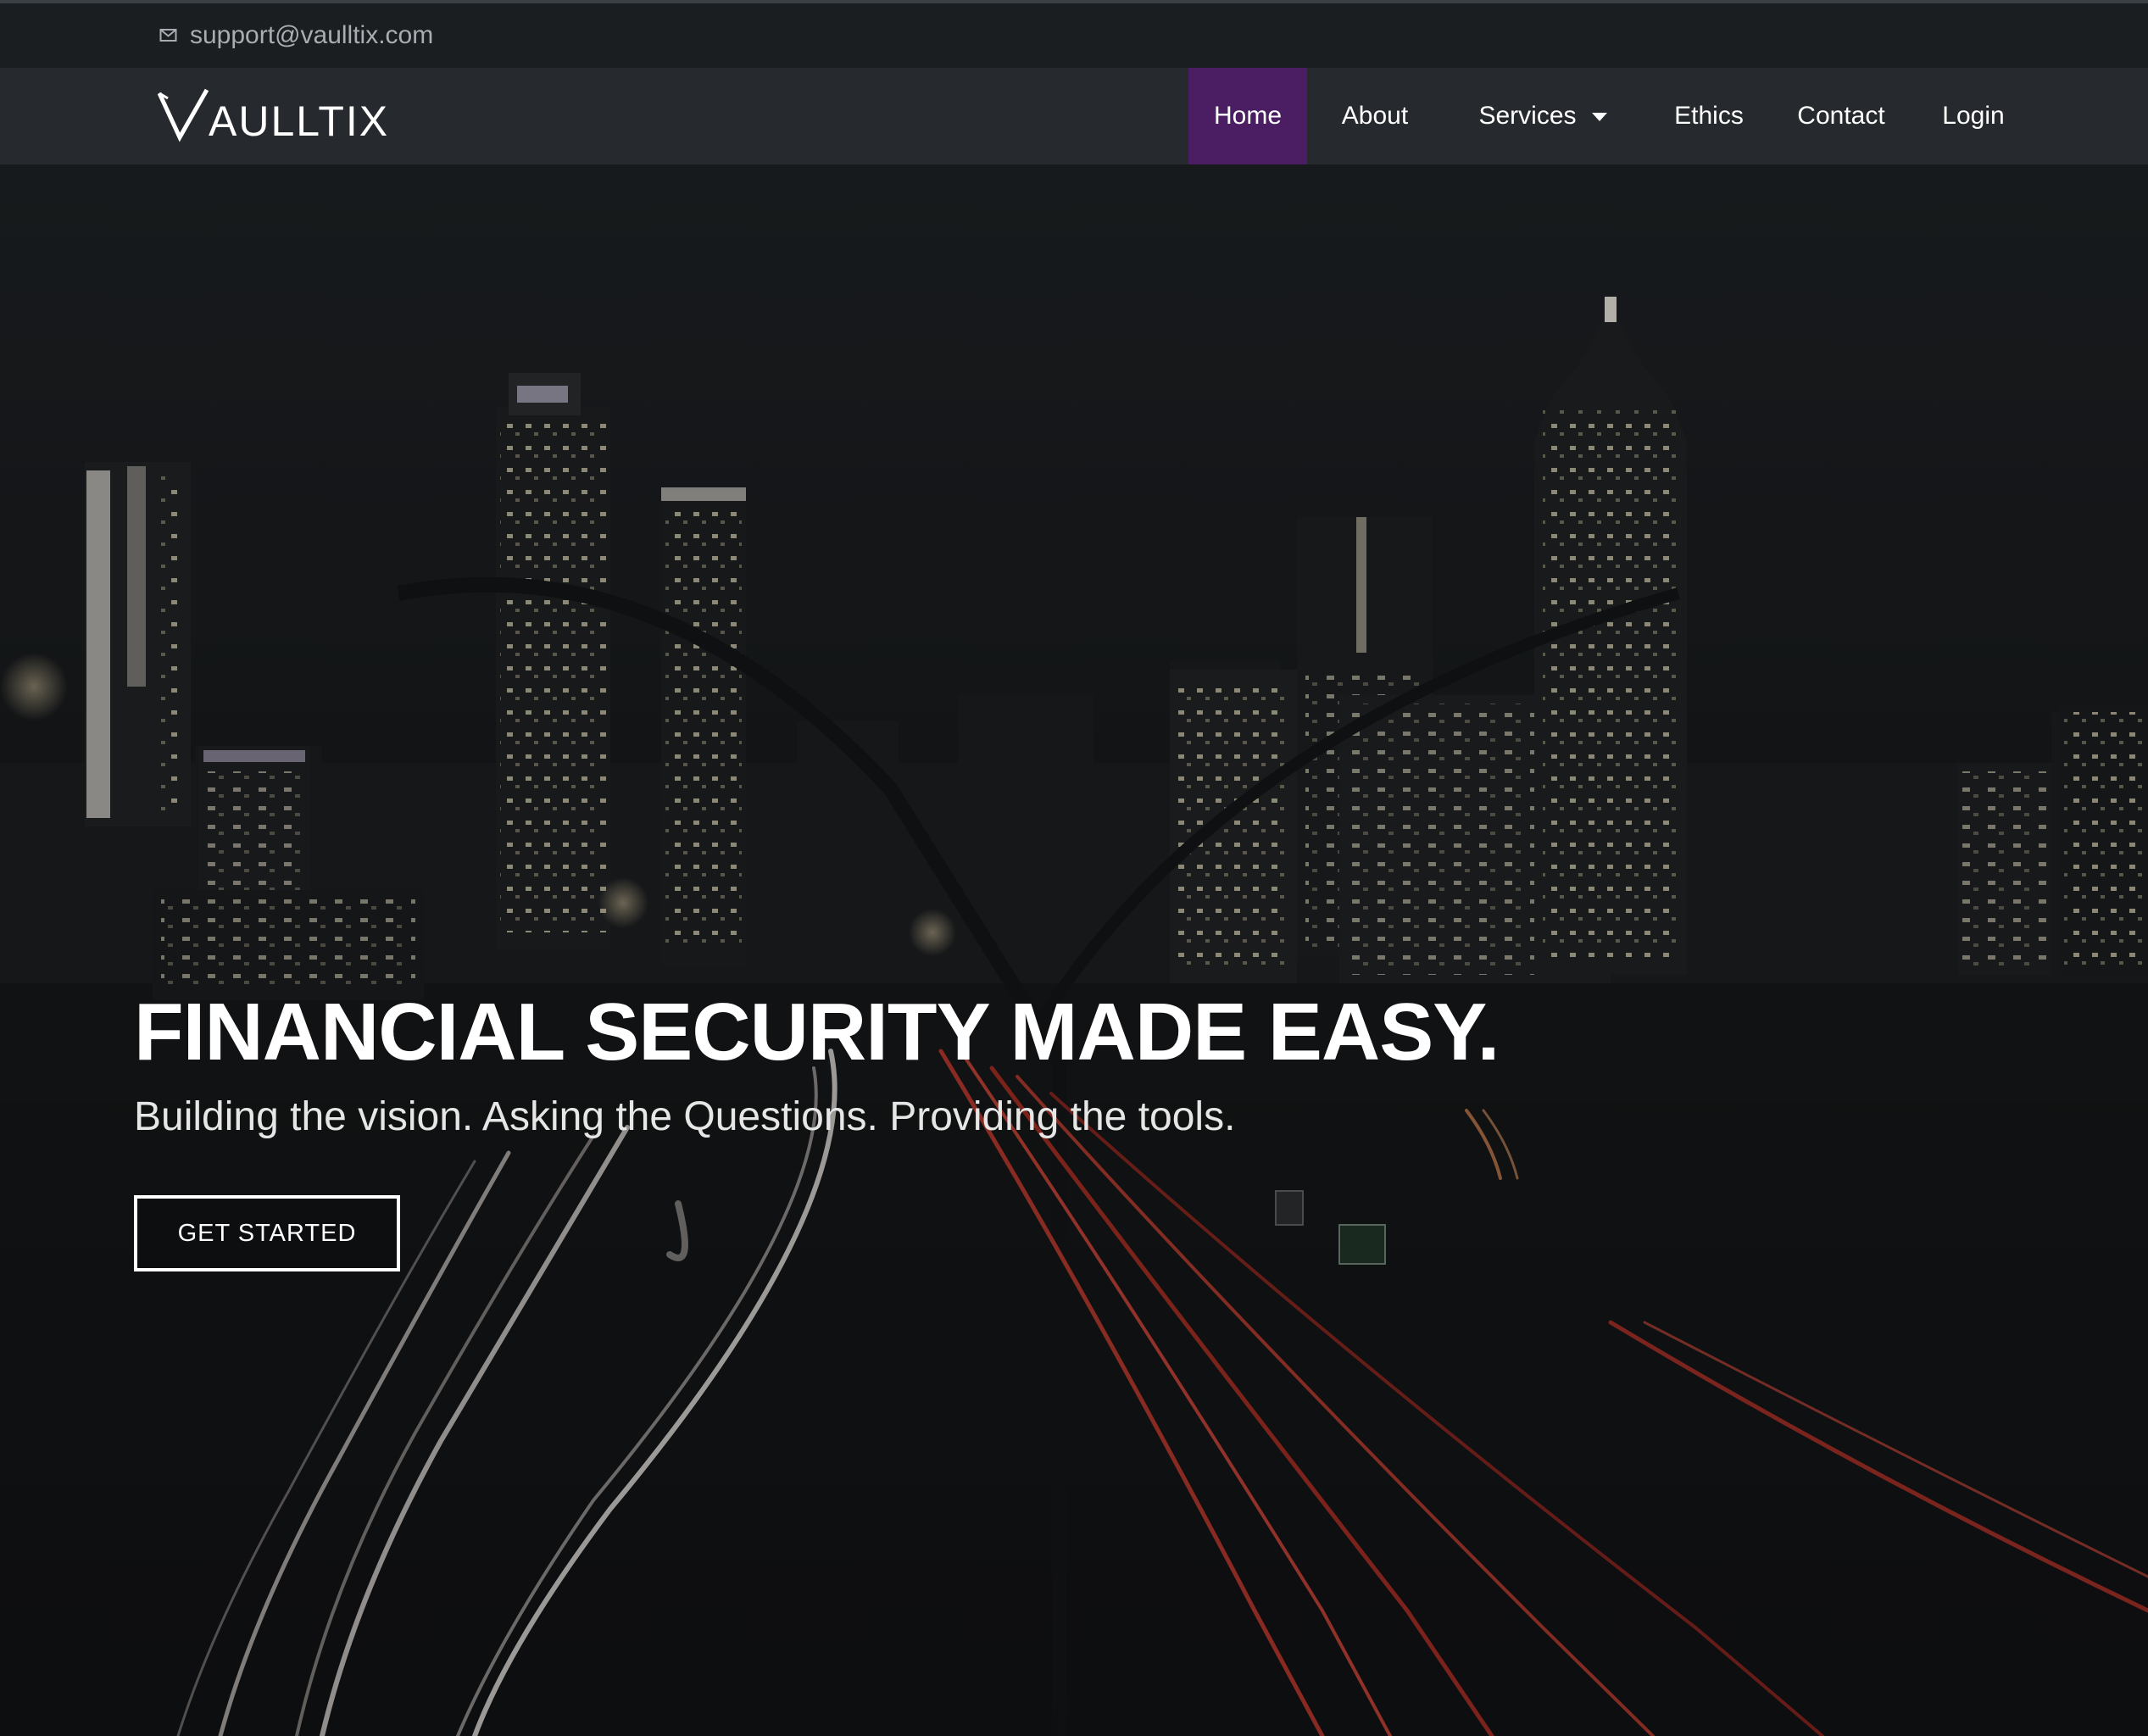 This screenshot has height=1736, width=2148. I want to click on nav-item-ethics: Ethics, so click(1709, 116).